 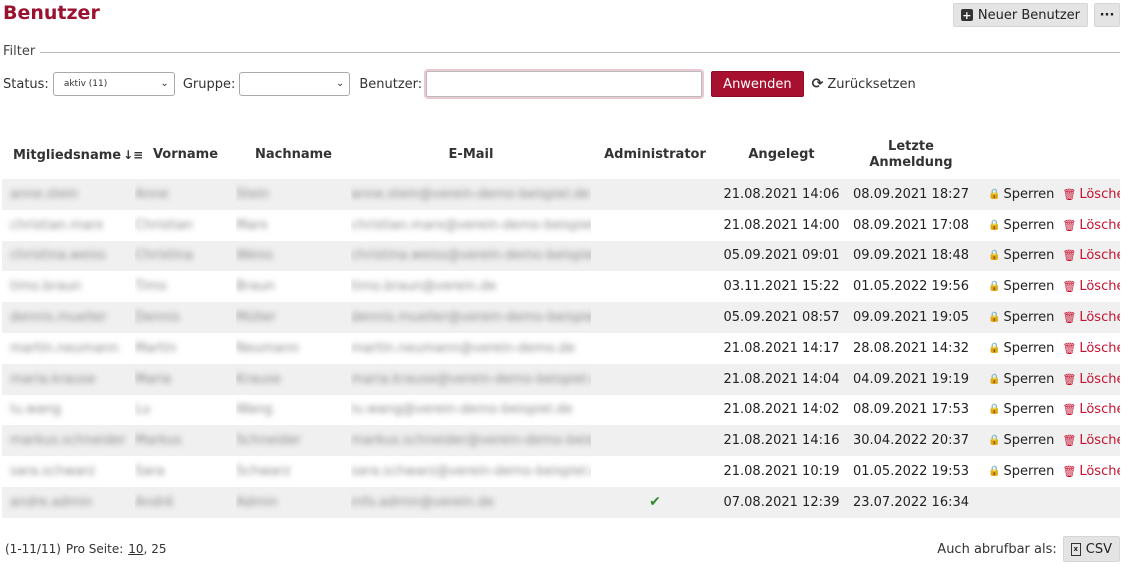 I want to click on column-header-firstname: Vorname, so click(x=185, y=155).